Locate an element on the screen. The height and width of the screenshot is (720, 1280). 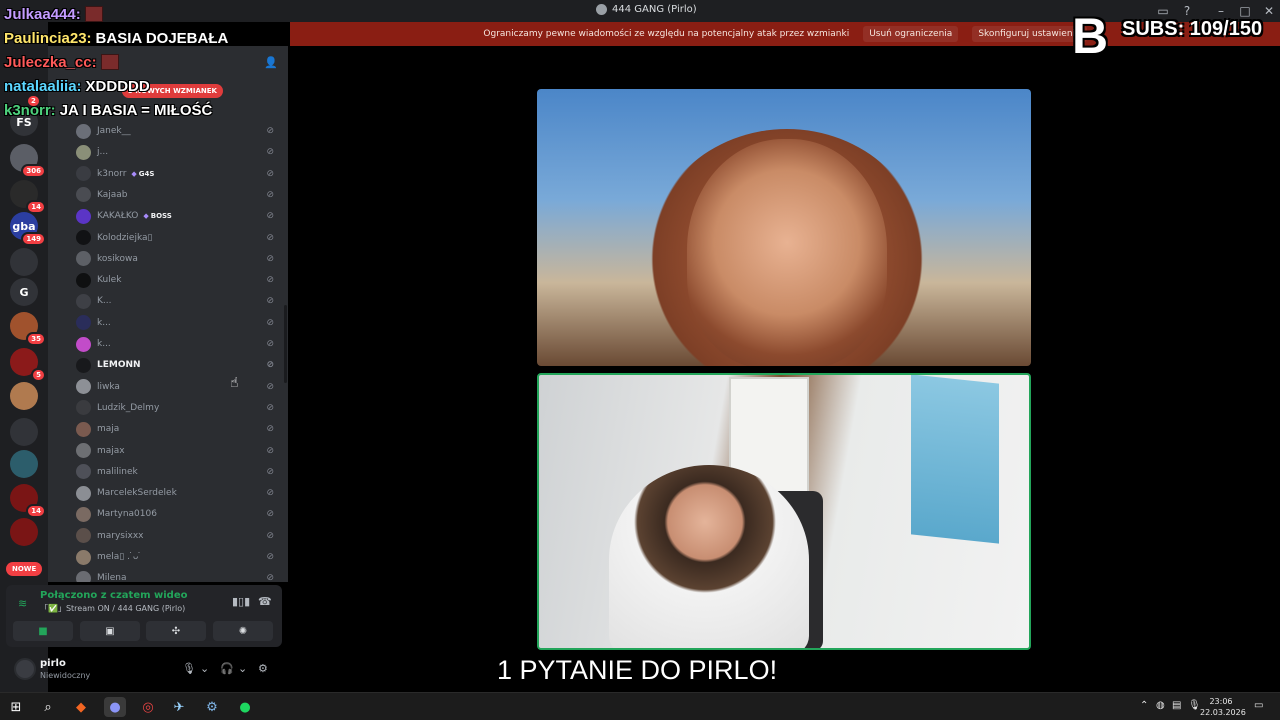
member-row: k3norr ◆ G4S ⊘ is located at coordinates (181, 174).